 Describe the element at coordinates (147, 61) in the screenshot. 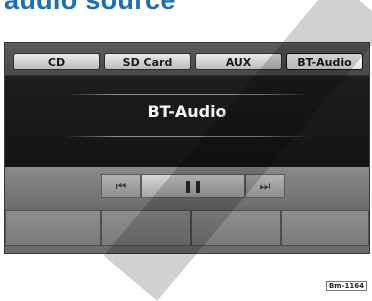

I see `tab-sd-card: SD Card` at that location.